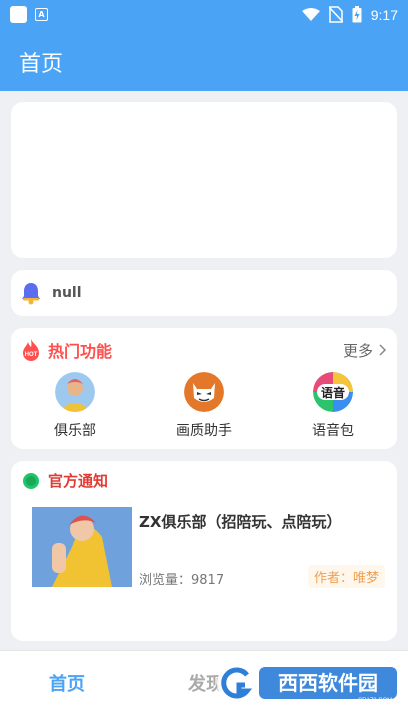 The height and width of the screenshot is (714, 408). I want to click on feature-quality-helper: 画质助手, so click(204, 406).